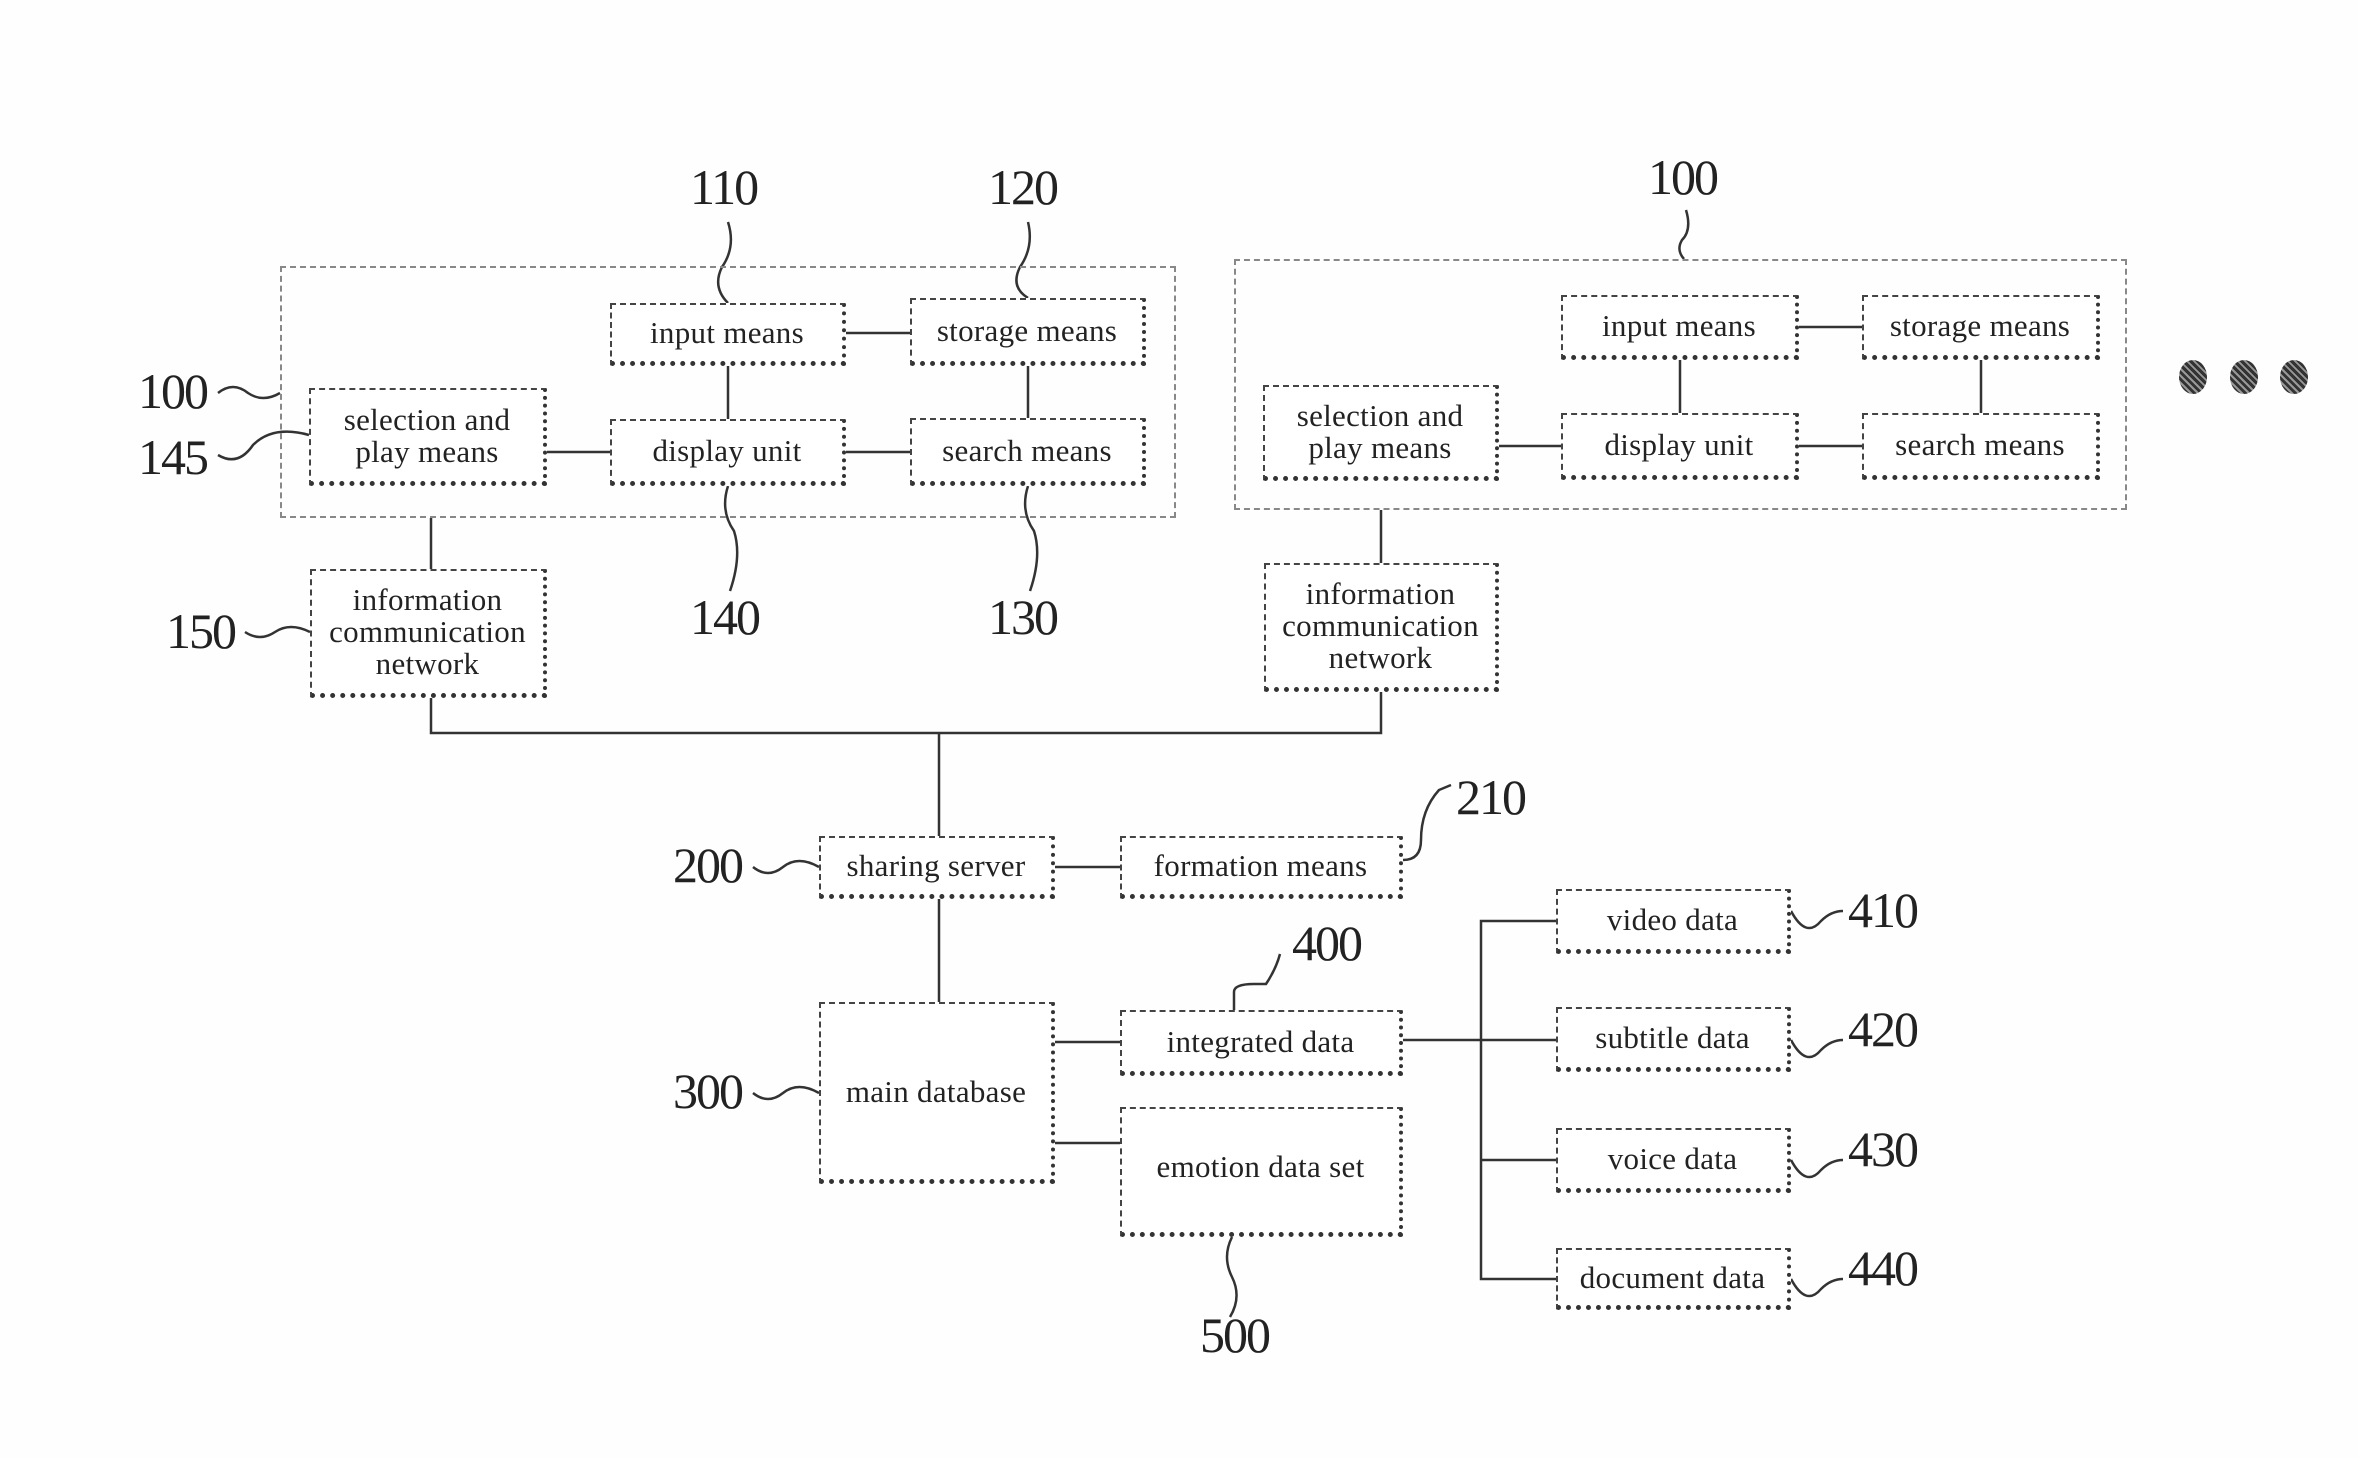  Describe the element at coordinates (1381, 433) in the screenshot. I see `selection-play-means-right: selection and play means` at that location.